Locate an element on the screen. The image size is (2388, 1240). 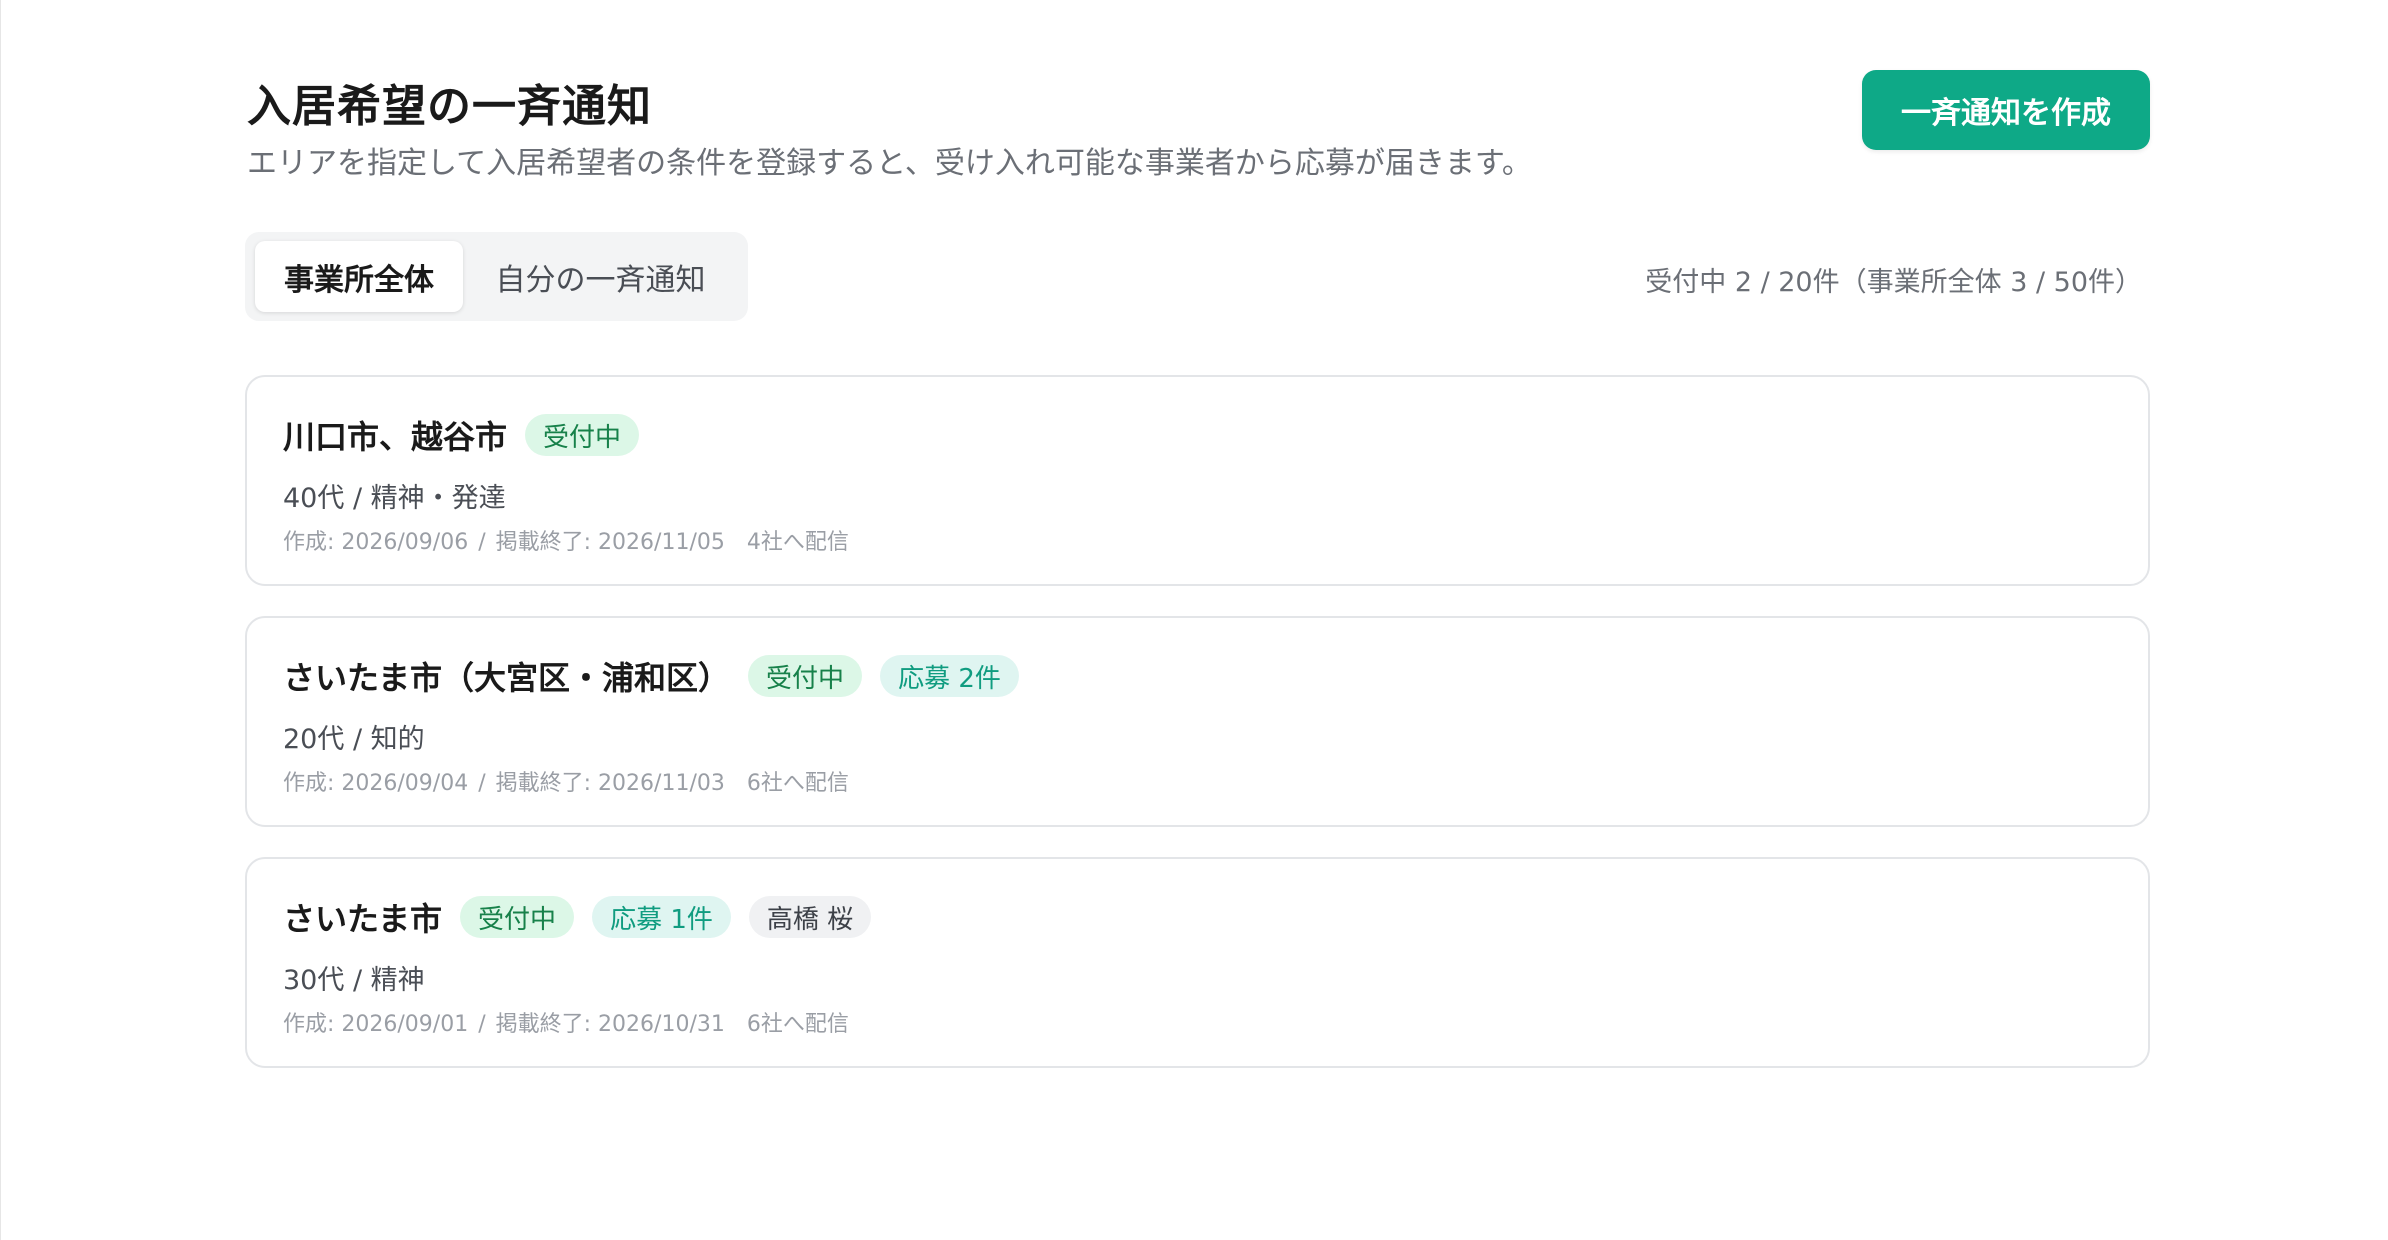
card-header: 川口市、越谷市 受付中 is located at coordinates (470, 435).